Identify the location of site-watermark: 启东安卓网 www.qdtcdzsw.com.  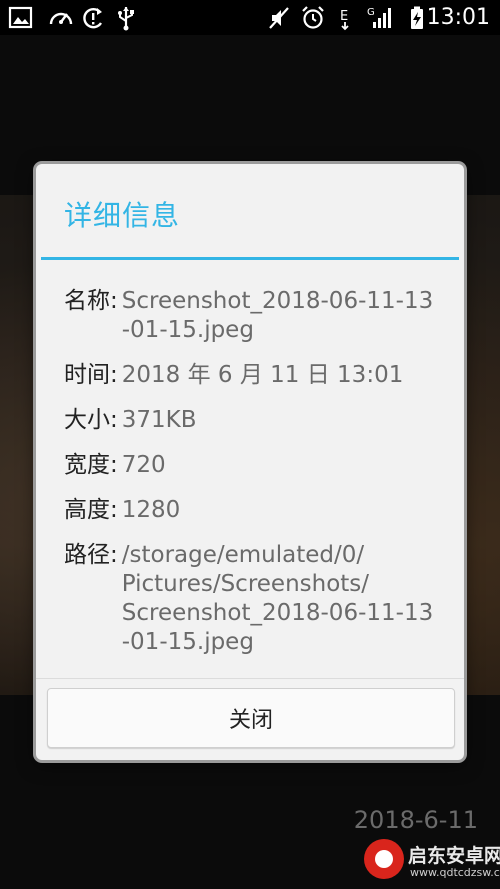
(432, 861).